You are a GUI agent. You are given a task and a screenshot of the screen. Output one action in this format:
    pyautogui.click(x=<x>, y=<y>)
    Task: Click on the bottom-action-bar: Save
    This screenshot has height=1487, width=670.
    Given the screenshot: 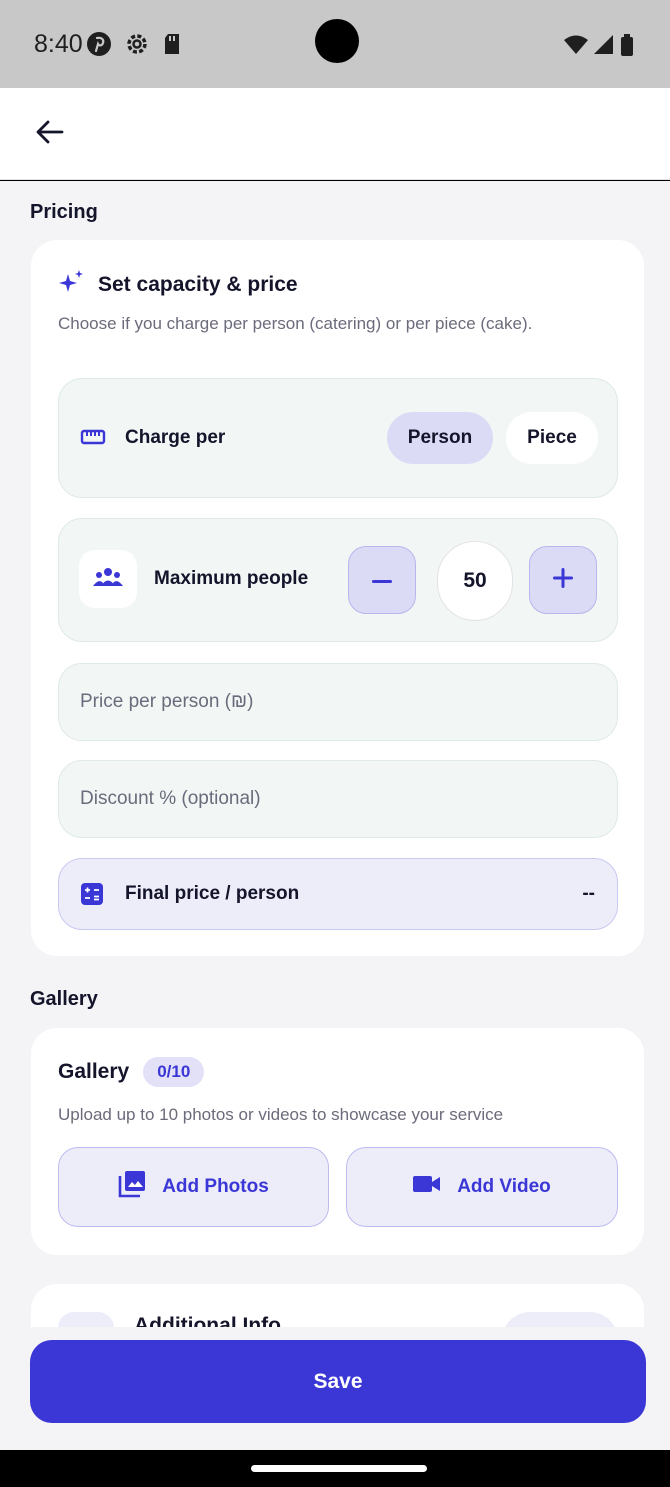 What is the action you would take?
    pyautogui.click(x=335, y=1388)
    